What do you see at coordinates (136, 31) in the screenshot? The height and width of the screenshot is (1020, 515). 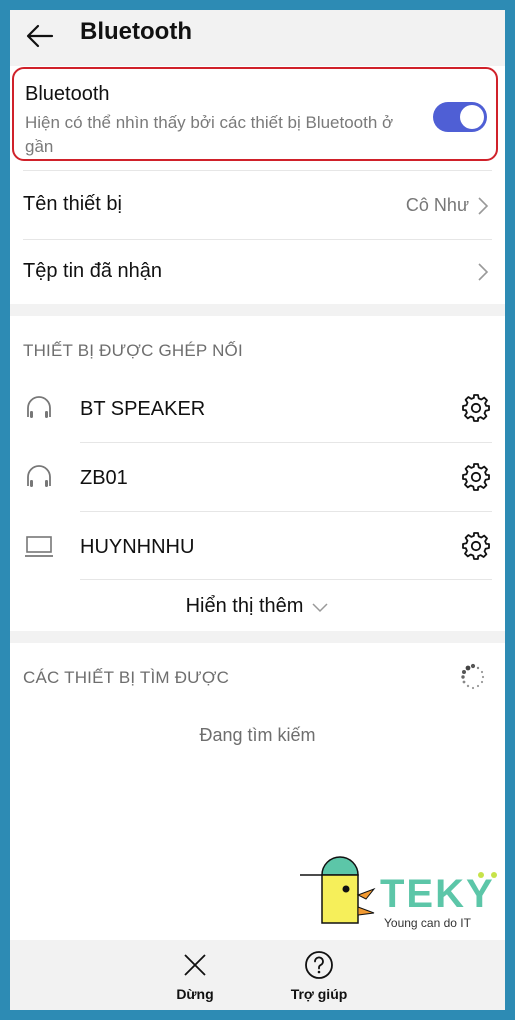 I see `page-title: Bluetooth` at bounding box center [136, 31].